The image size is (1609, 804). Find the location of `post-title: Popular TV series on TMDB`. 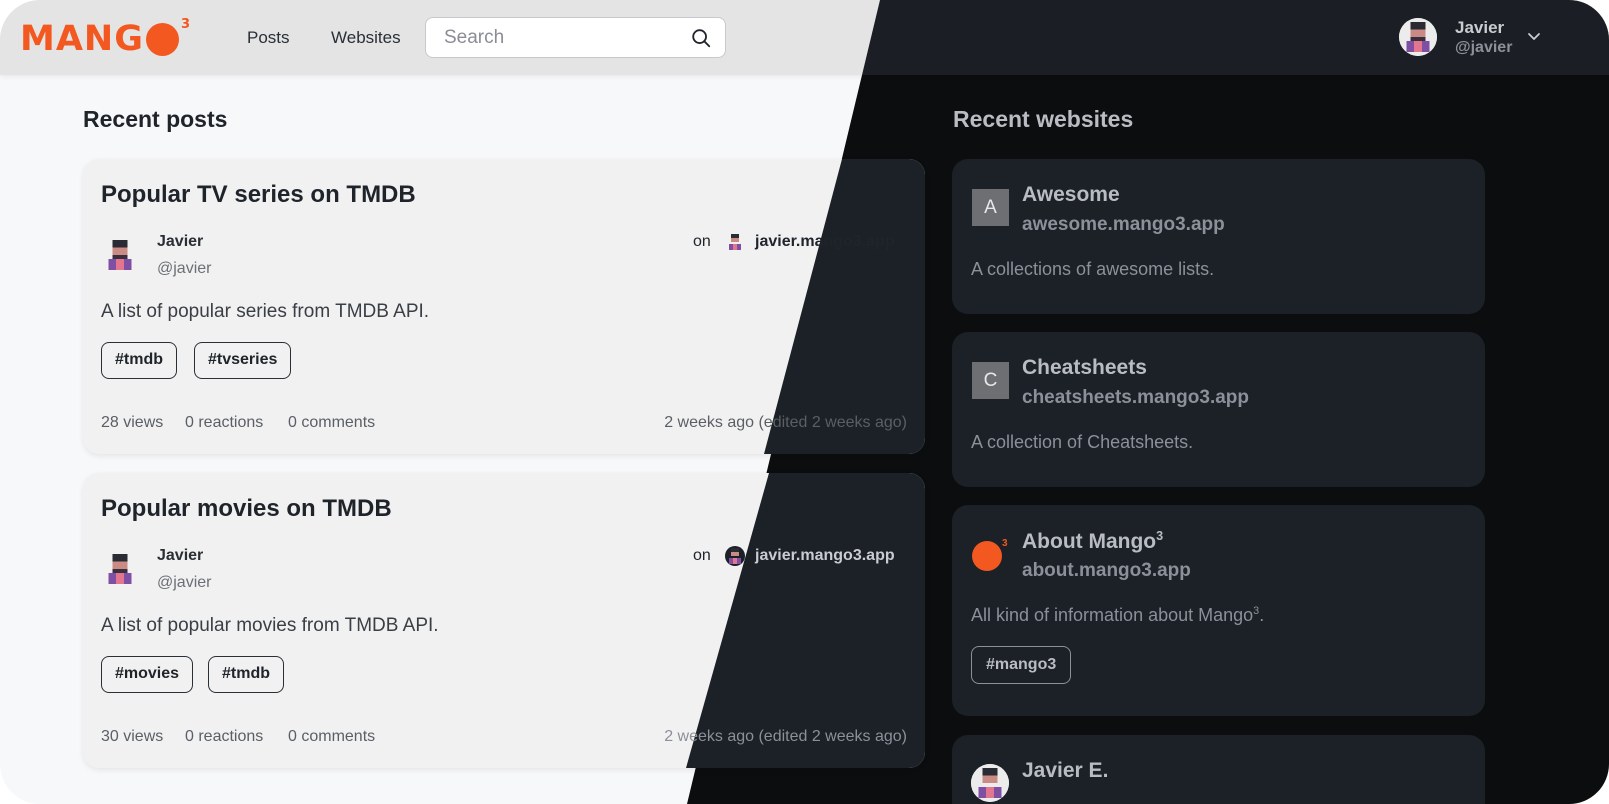

post-title: Popular TV series on TMDB is located at coordinates (258, 195).